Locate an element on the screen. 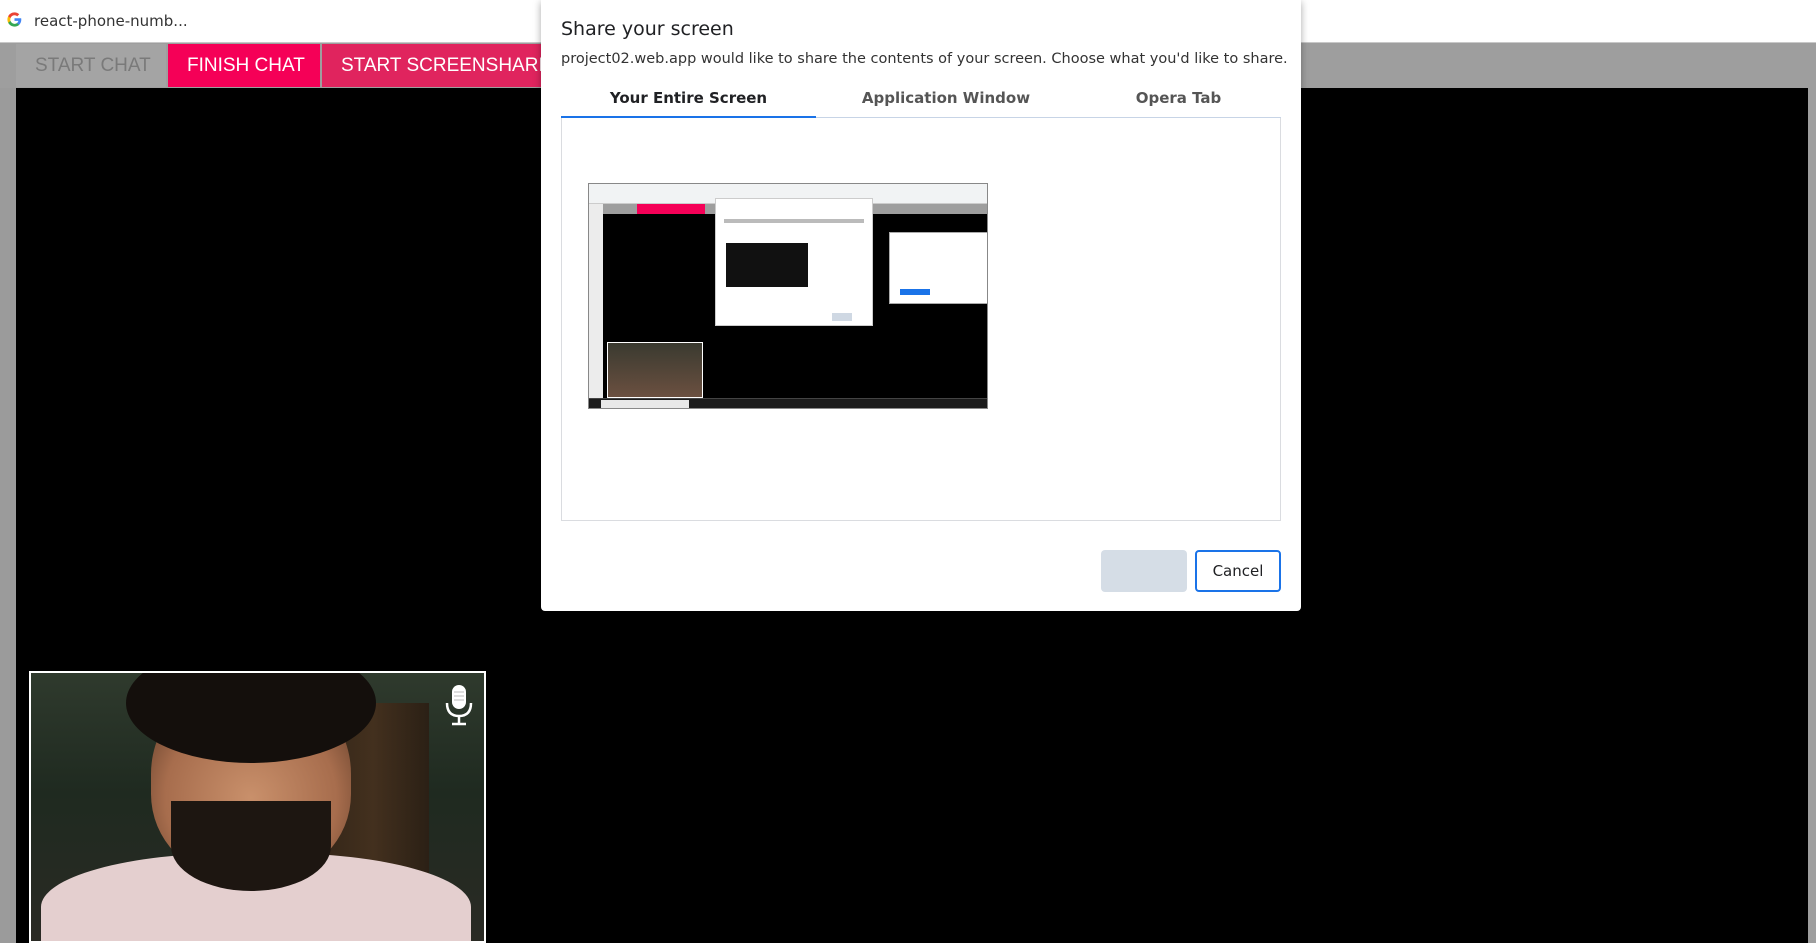  google-icon is located at coordinates (14, 19).